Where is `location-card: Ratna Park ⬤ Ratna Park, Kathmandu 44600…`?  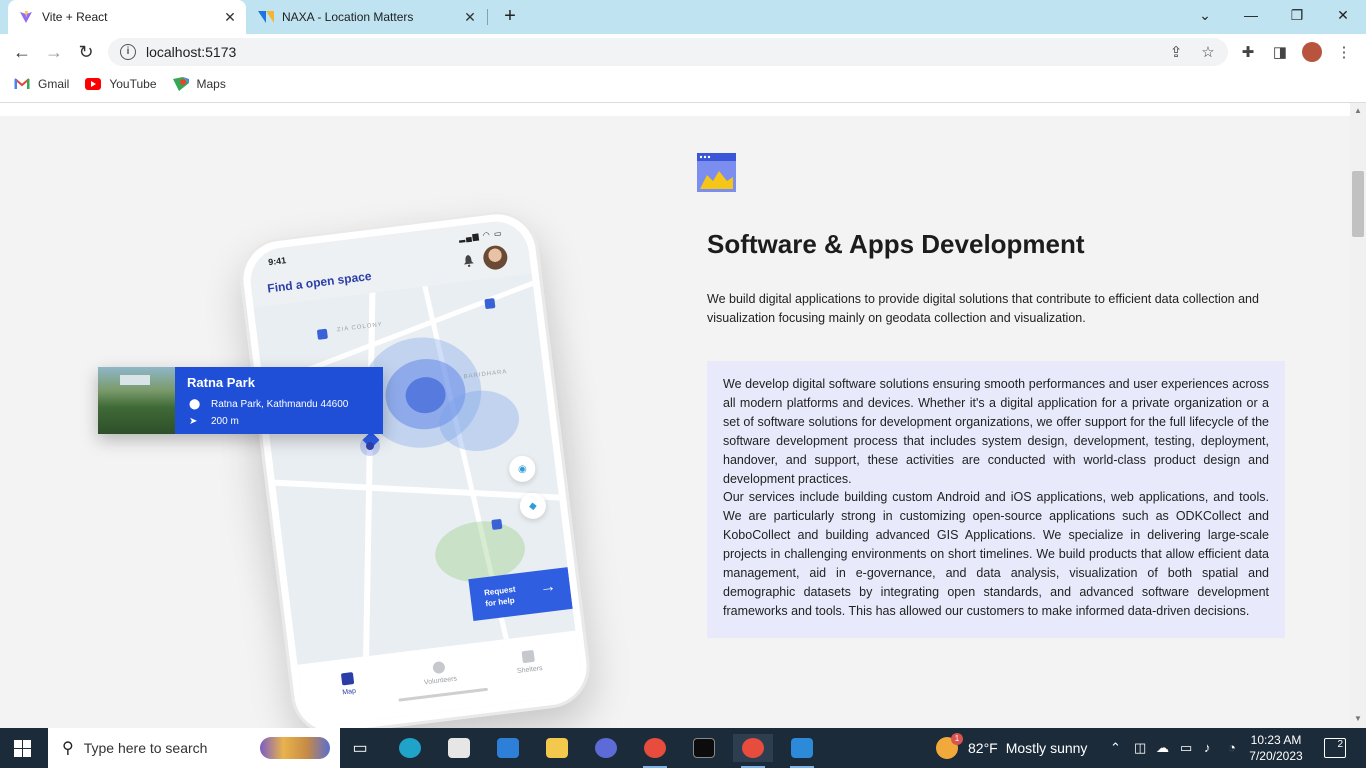 location-card: Ratna Park ⬤ Ratna Park, Kathmandu 44600… is located at coordinates (240, 400).